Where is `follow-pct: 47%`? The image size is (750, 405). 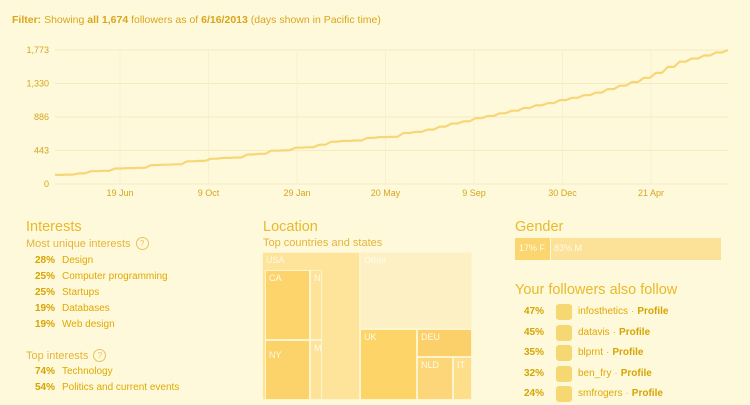 follow-pct: 47% is located at coordinates (534, 312).